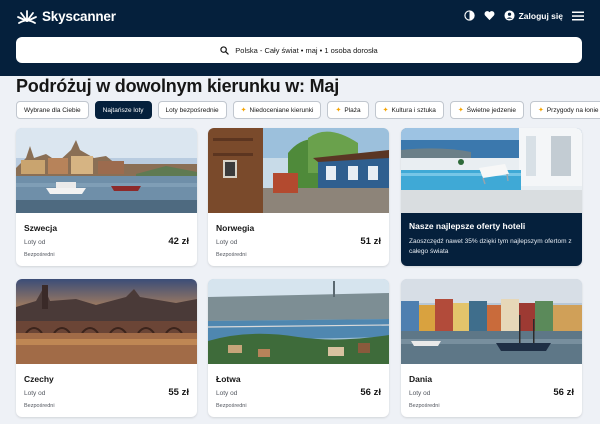 Image resolution: width=600 pixels, height=424 pixels. I want to click on chip-underrated: ✦ Niedoceniane kierunki, so click(277, 110).